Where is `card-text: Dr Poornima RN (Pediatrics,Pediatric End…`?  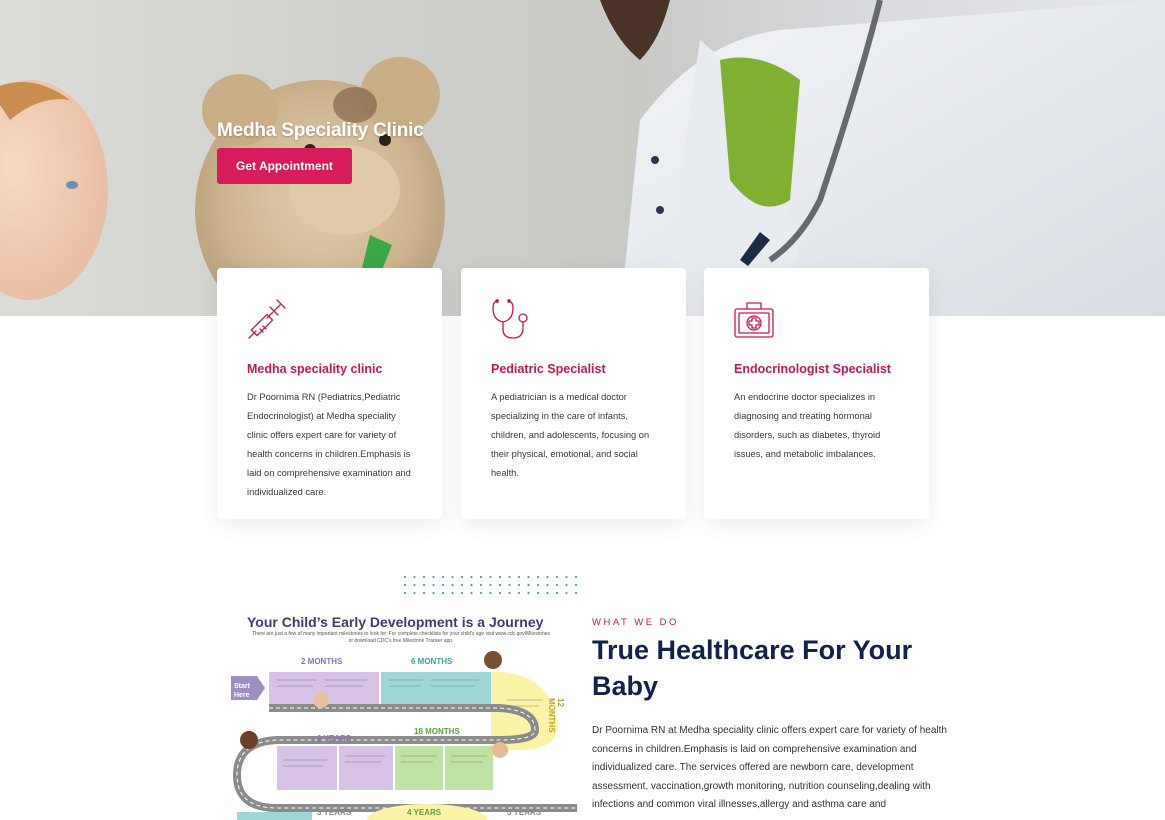
card-text: Dr Poornima RN (Pediatrics,Pediatric End… is located at coordinates (329, 444).